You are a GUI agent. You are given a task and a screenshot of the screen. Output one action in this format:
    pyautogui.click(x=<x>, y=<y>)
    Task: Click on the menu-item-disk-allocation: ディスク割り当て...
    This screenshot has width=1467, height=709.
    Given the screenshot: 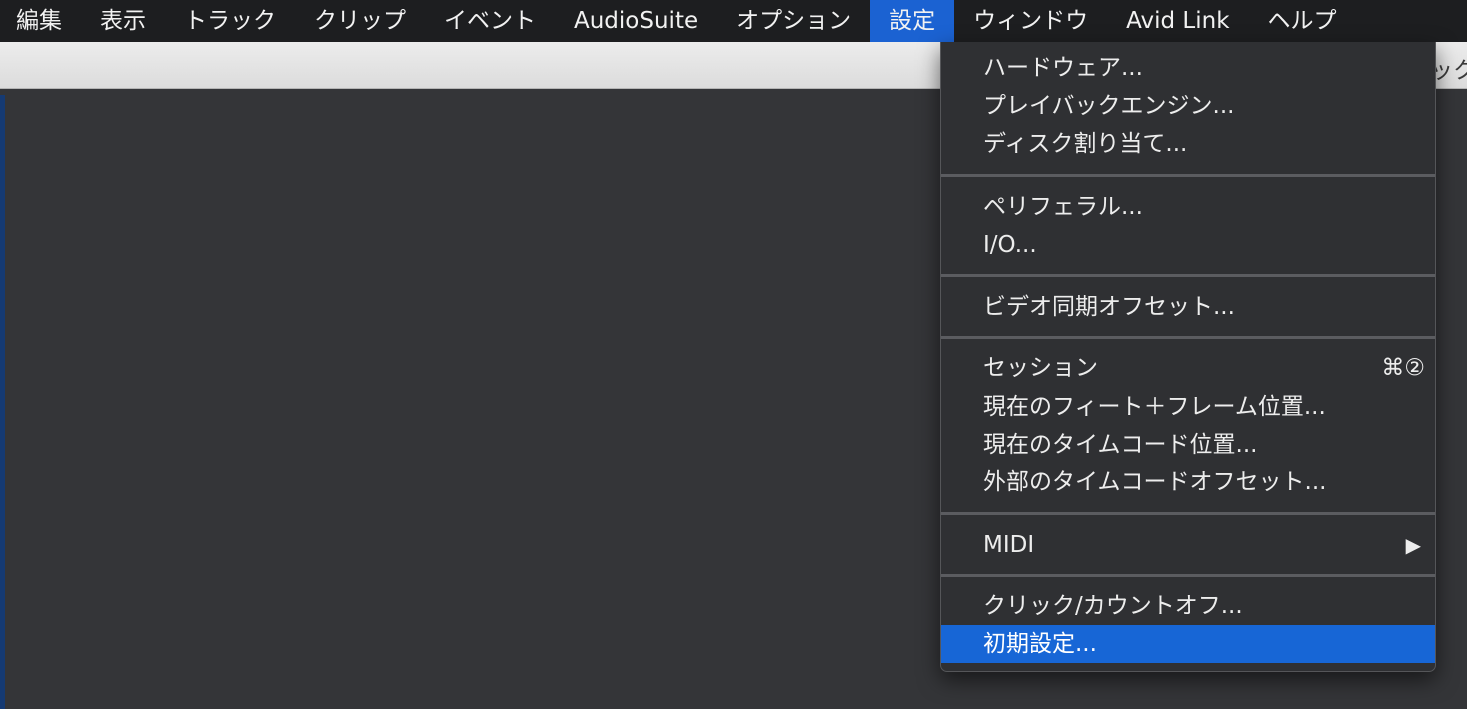 What is the action you would take?
    pyautogui.click(x=1188, y=144)
    